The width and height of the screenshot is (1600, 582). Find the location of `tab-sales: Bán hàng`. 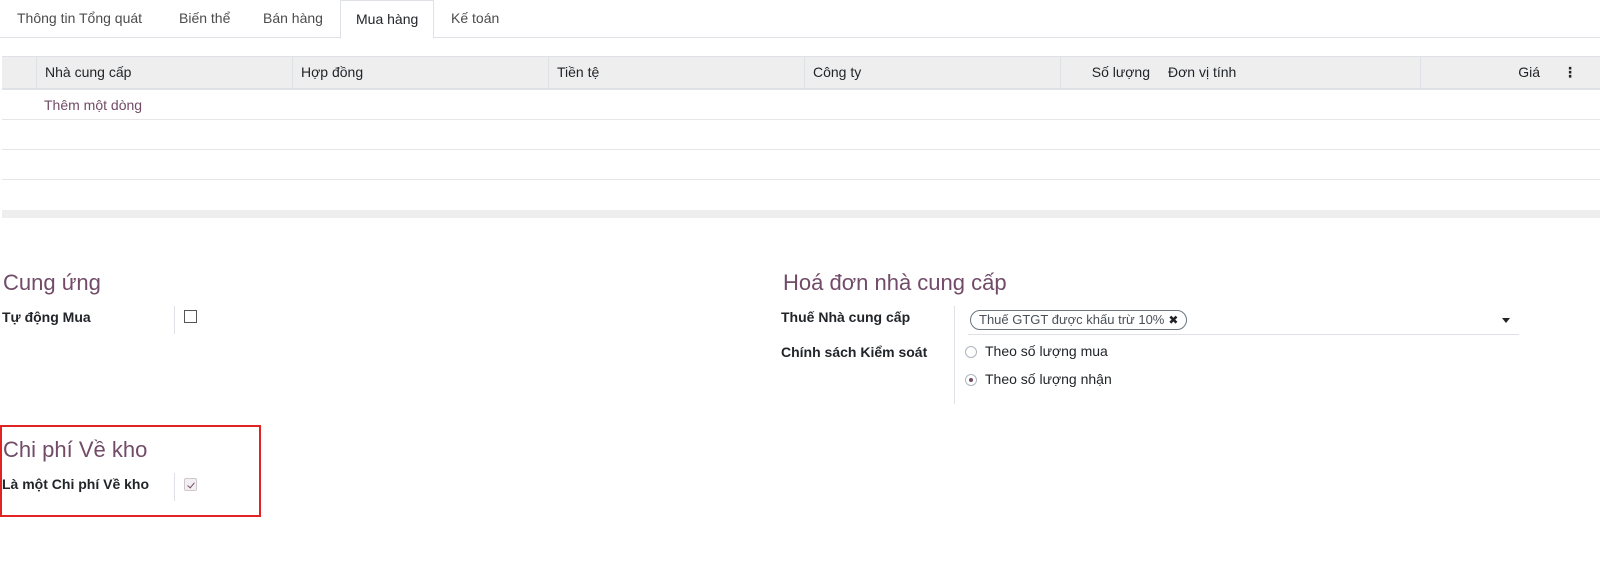

tab-sales: Bán hàng is located at coordinates (293, 19).